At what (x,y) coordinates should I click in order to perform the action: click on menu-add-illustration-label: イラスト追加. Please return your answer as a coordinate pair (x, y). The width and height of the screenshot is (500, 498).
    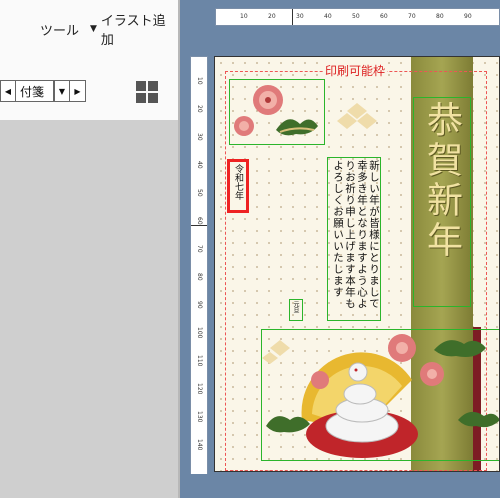
    Looking at the image, I should click on (139, 29).